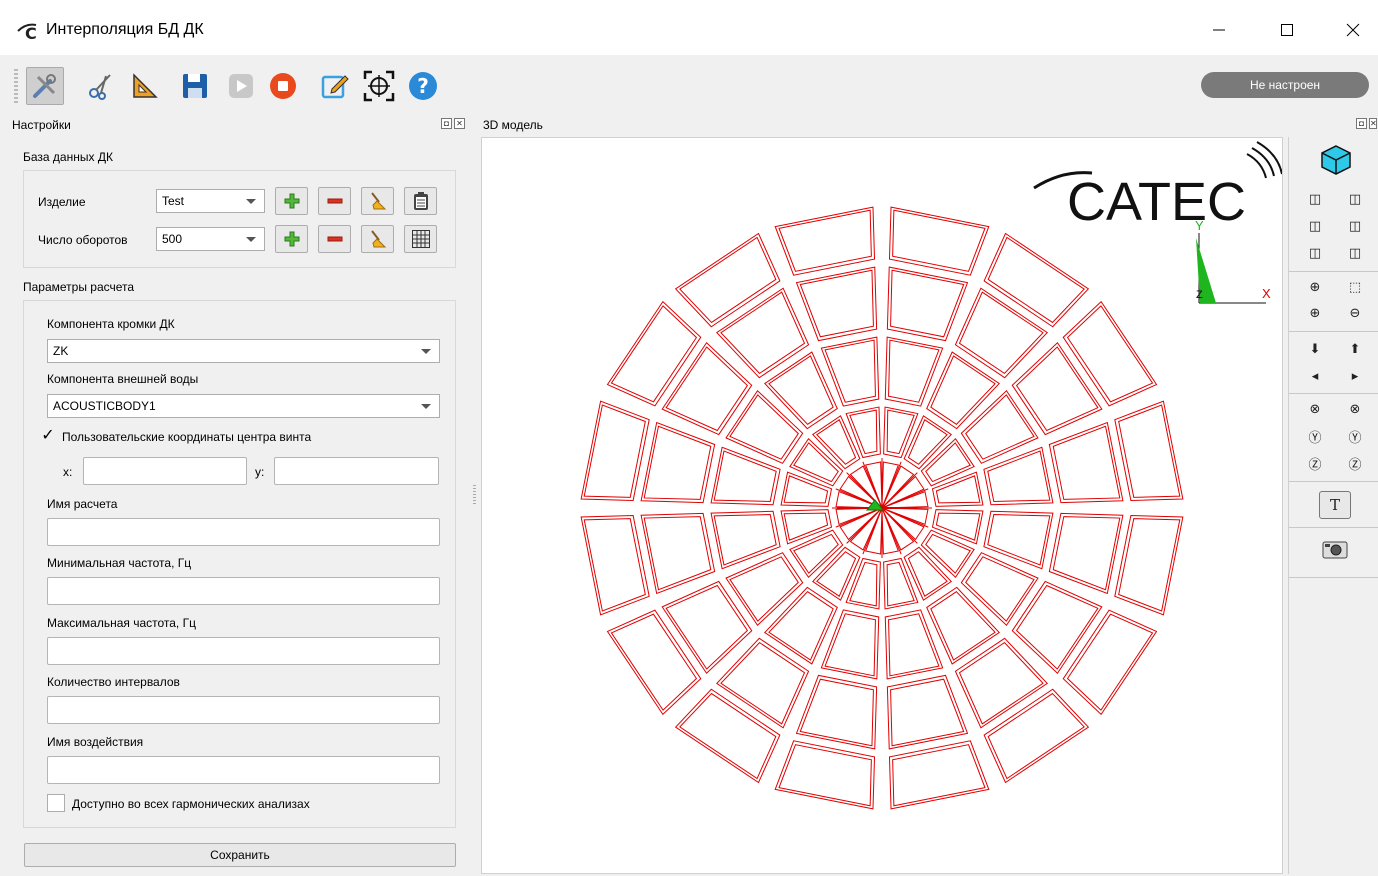  I want to click on camera-icon, so click(1335, 550).